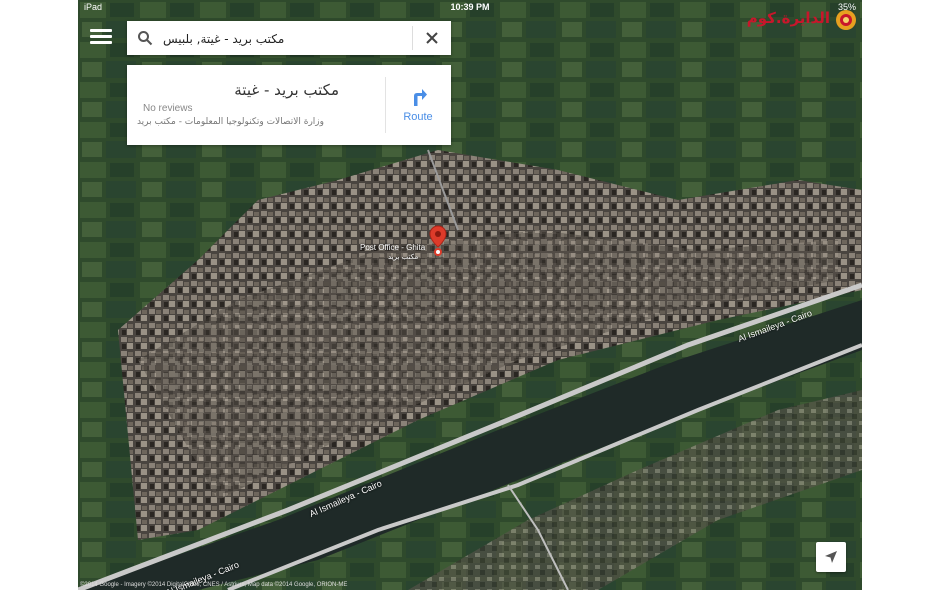 Image resolution: width=940 pixels, height=590 pixels. Describe the element at coordinates (393, 247) in the screenshot. I see `pin-label: Post Office - Ghita` at that location.